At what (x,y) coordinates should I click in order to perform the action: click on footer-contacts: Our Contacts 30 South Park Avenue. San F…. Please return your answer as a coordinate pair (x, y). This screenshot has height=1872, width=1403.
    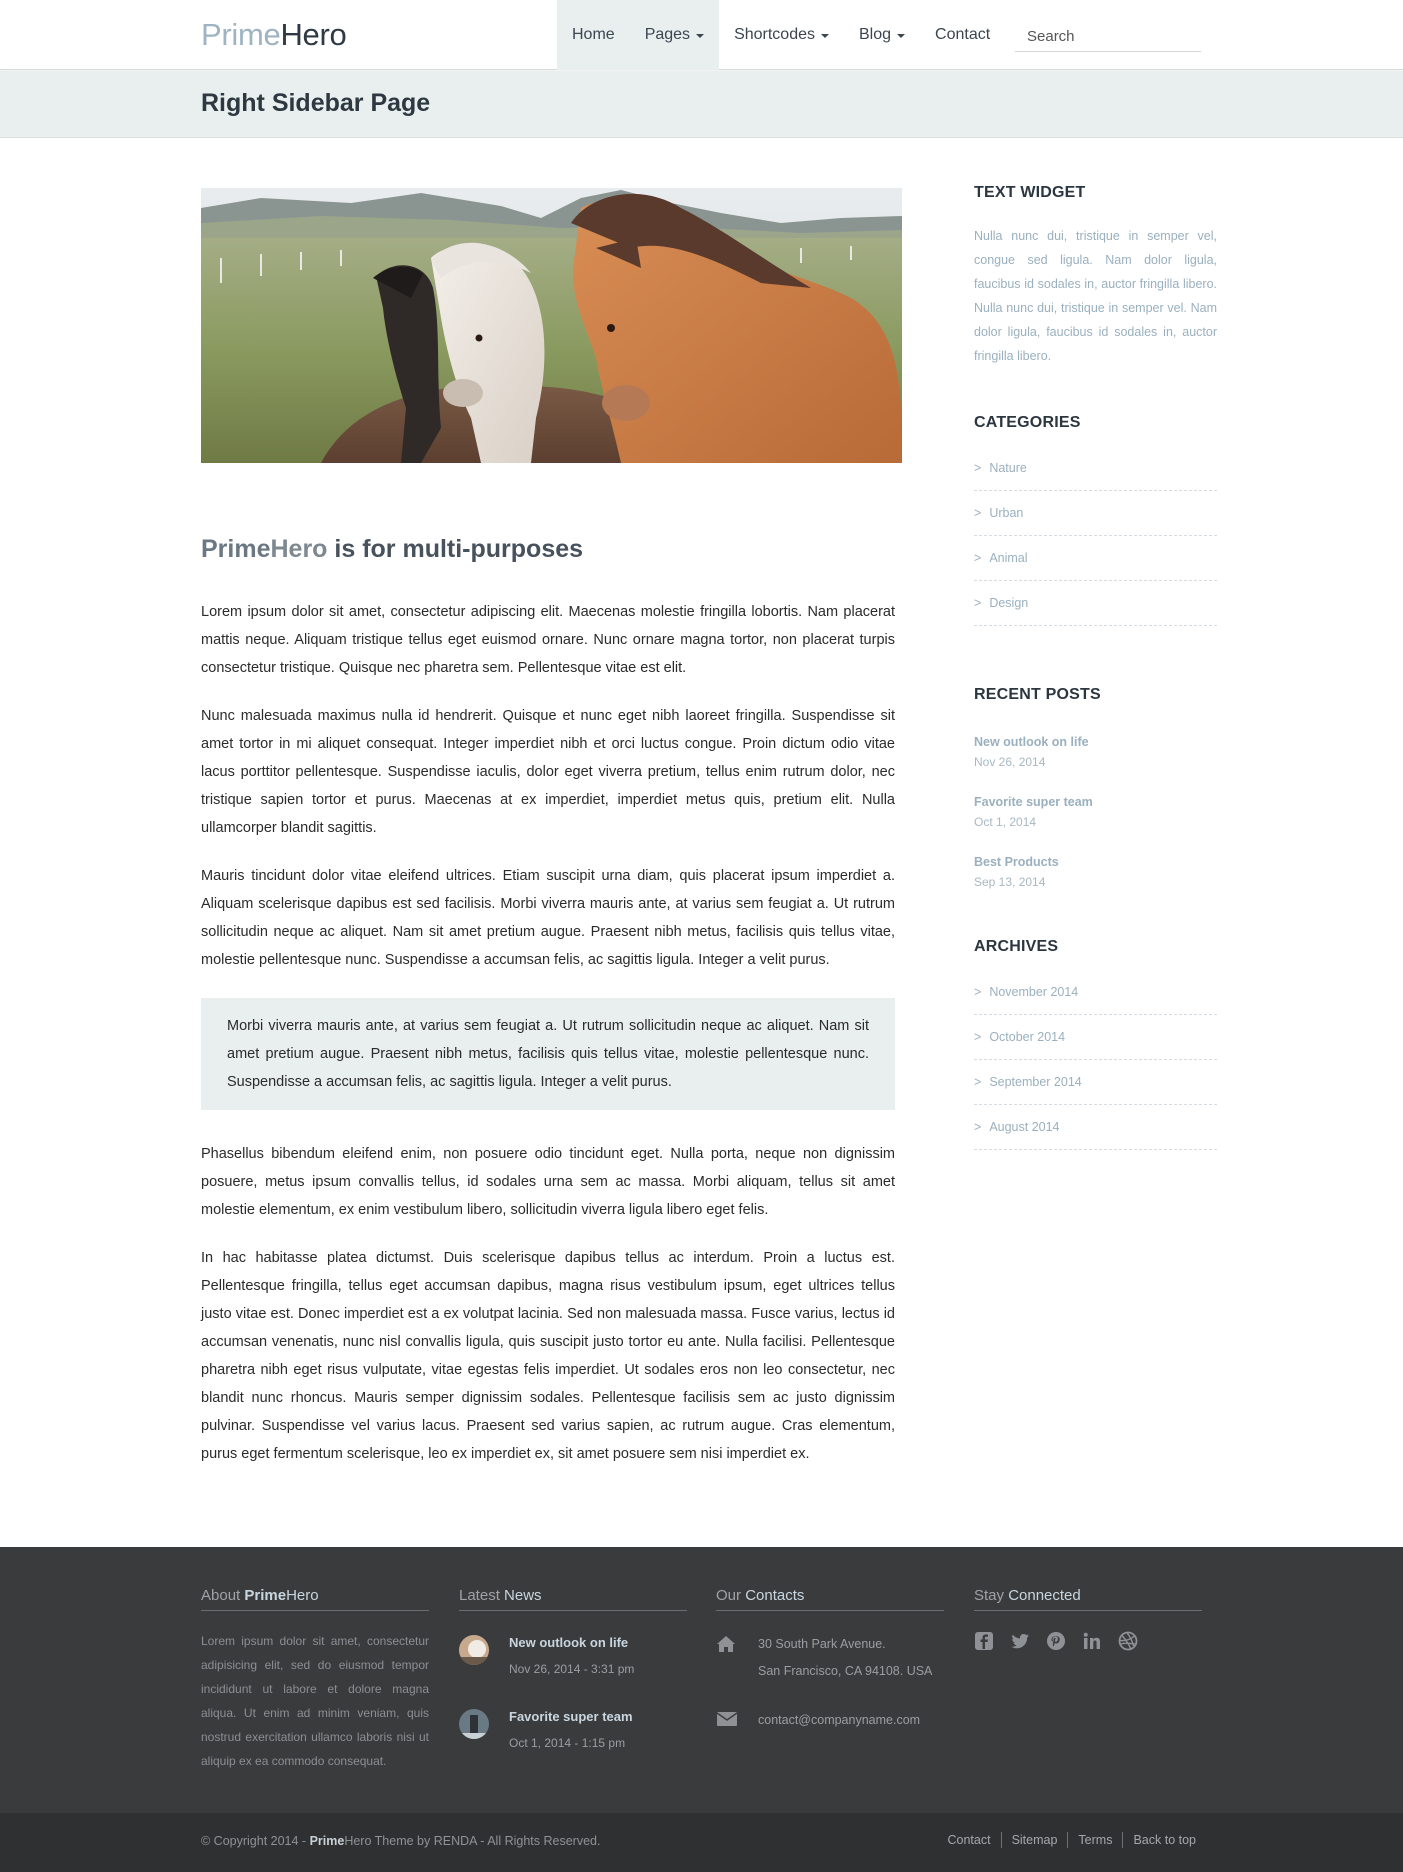
    Looking at the image, I should click on (830, 1660).